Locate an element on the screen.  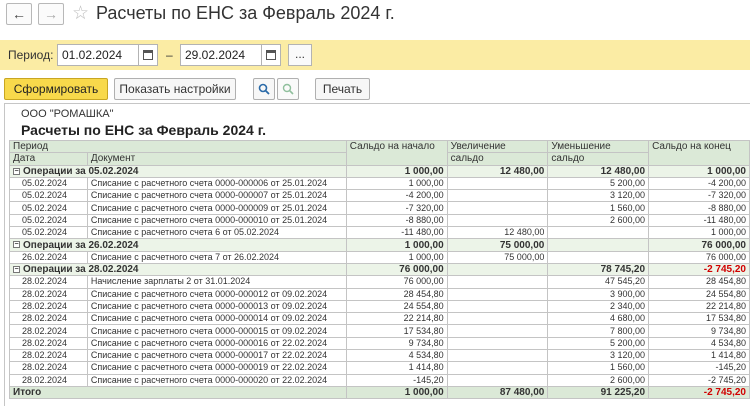
header-decrease: Уменьшение is located at coordinates (598, 146).